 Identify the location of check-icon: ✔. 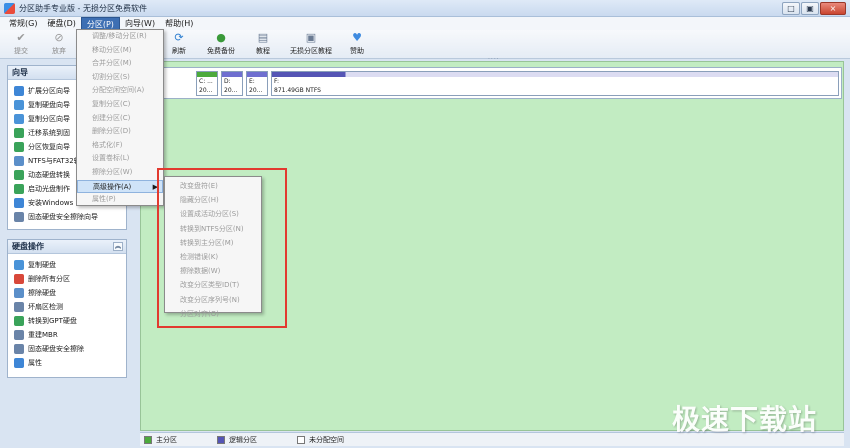
(21, 37).